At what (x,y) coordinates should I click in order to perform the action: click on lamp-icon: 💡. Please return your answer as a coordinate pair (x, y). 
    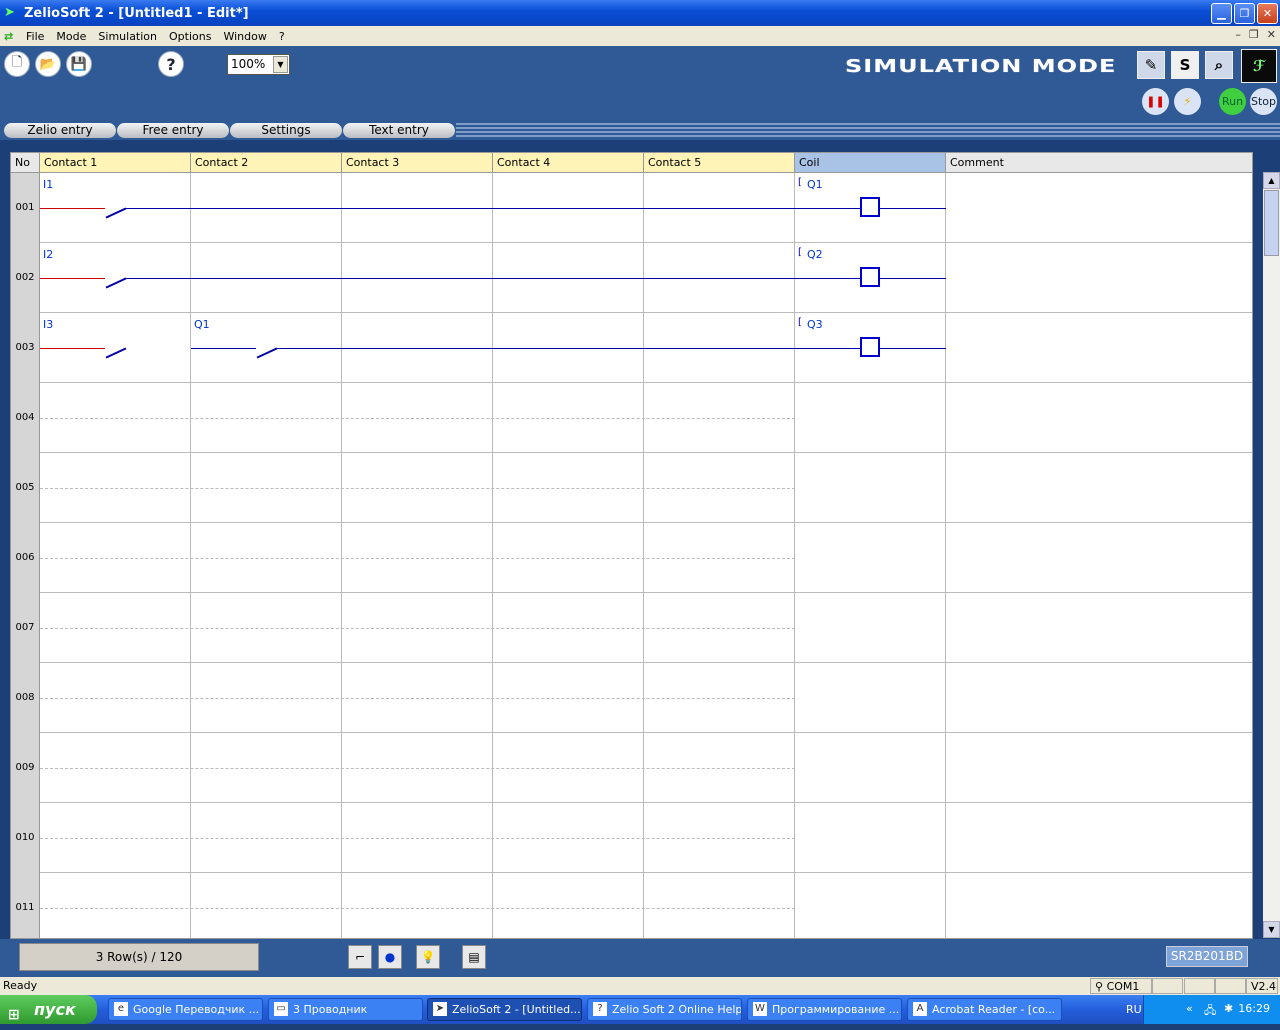
    Looking at the image, I should click on (428, 957).